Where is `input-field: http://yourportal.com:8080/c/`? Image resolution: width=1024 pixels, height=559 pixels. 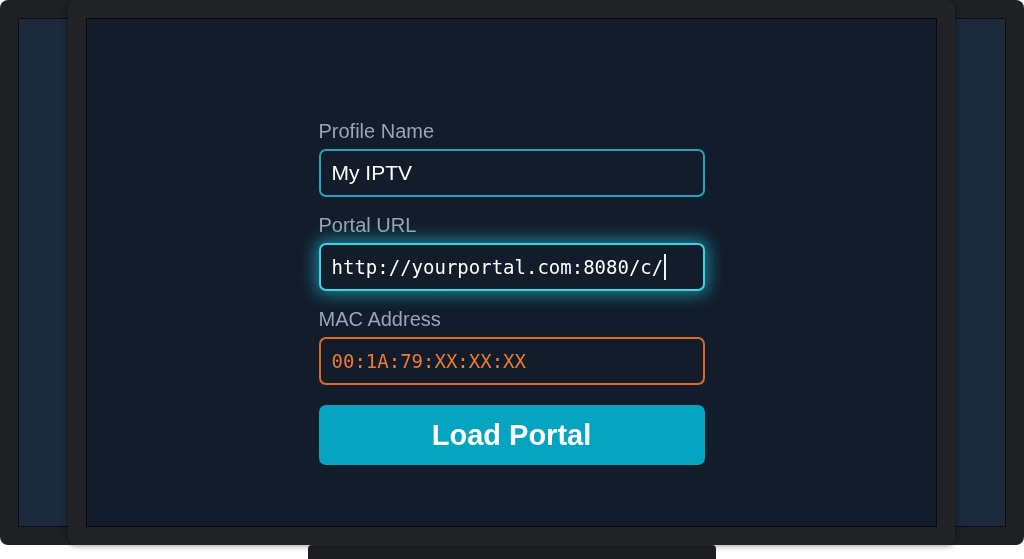 input-field: http://yourportal.com:8080/c/ is located at coordinates (511, 267).